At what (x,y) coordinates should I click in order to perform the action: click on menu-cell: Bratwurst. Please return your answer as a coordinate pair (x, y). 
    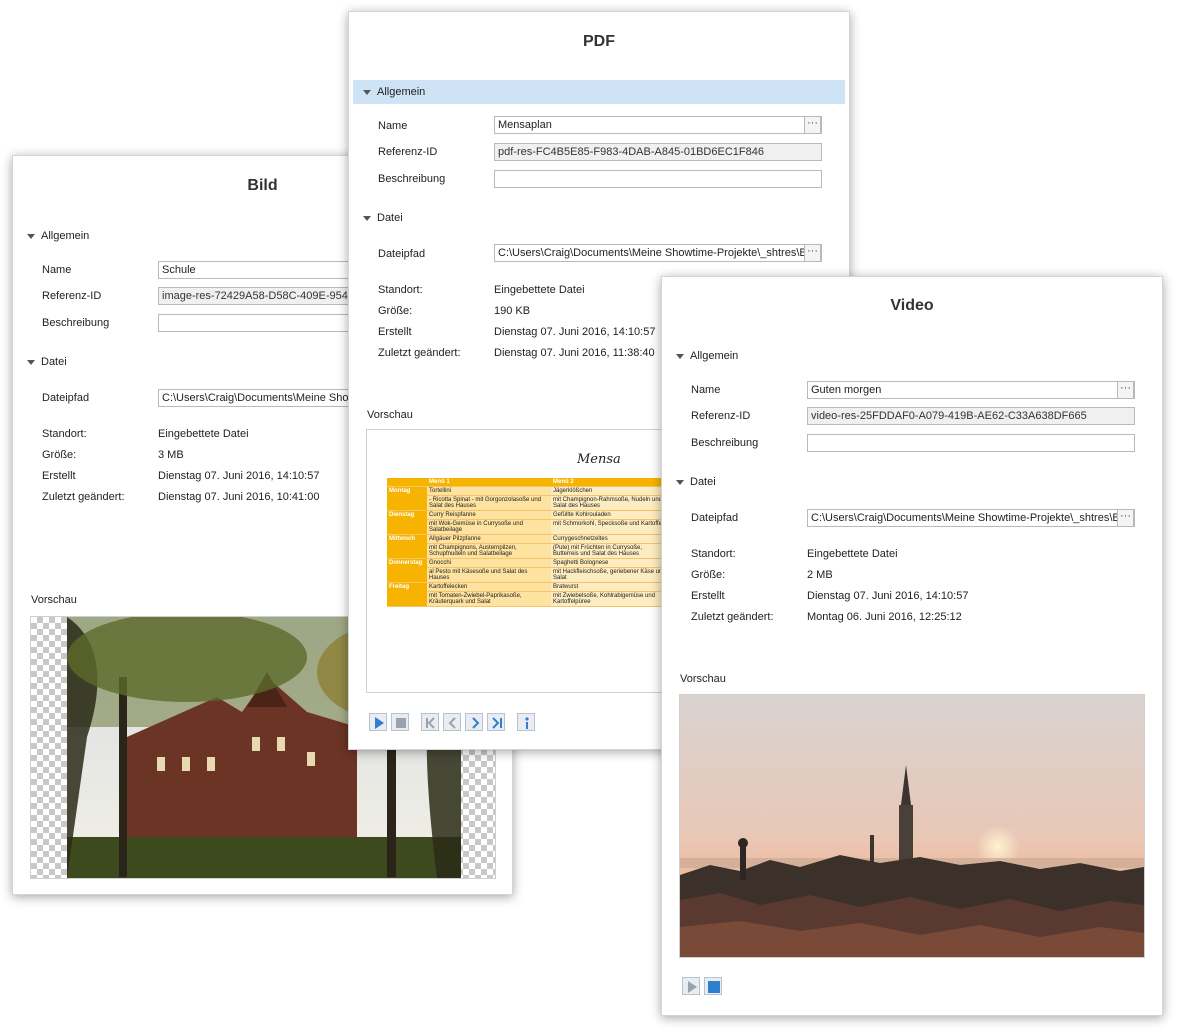
    Looking at the image, I should click on (611, 587).